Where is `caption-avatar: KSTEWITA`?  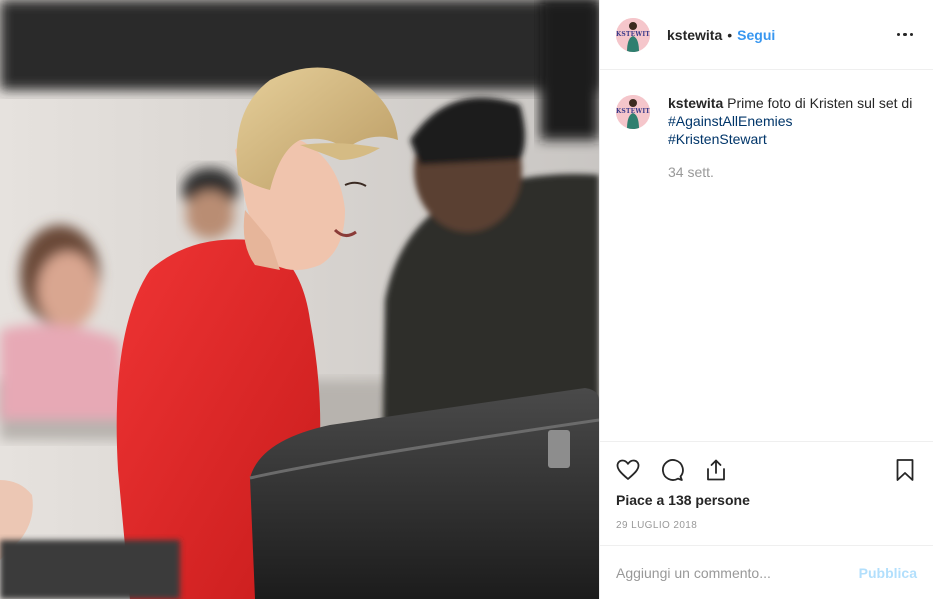
caption-avatar: KSTEWITA is located at coordinates (633, 112).